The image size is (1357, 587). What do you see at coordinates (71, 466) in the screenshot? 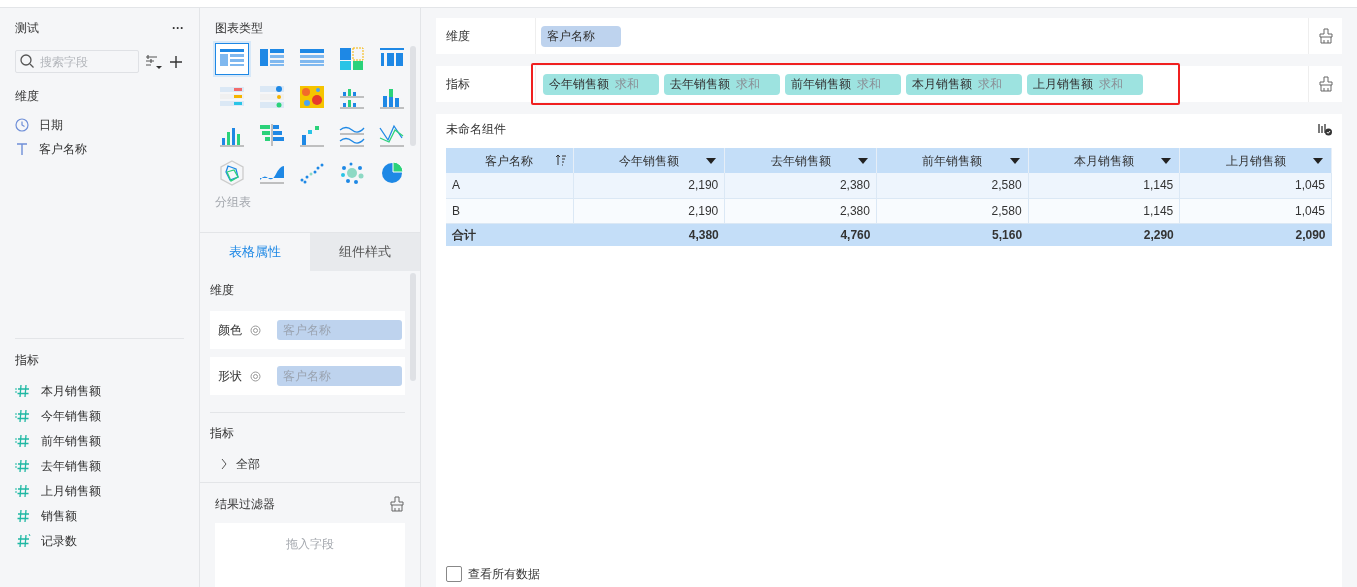
I see `field-item: 去年销售额` at bounding box center [71, 466].